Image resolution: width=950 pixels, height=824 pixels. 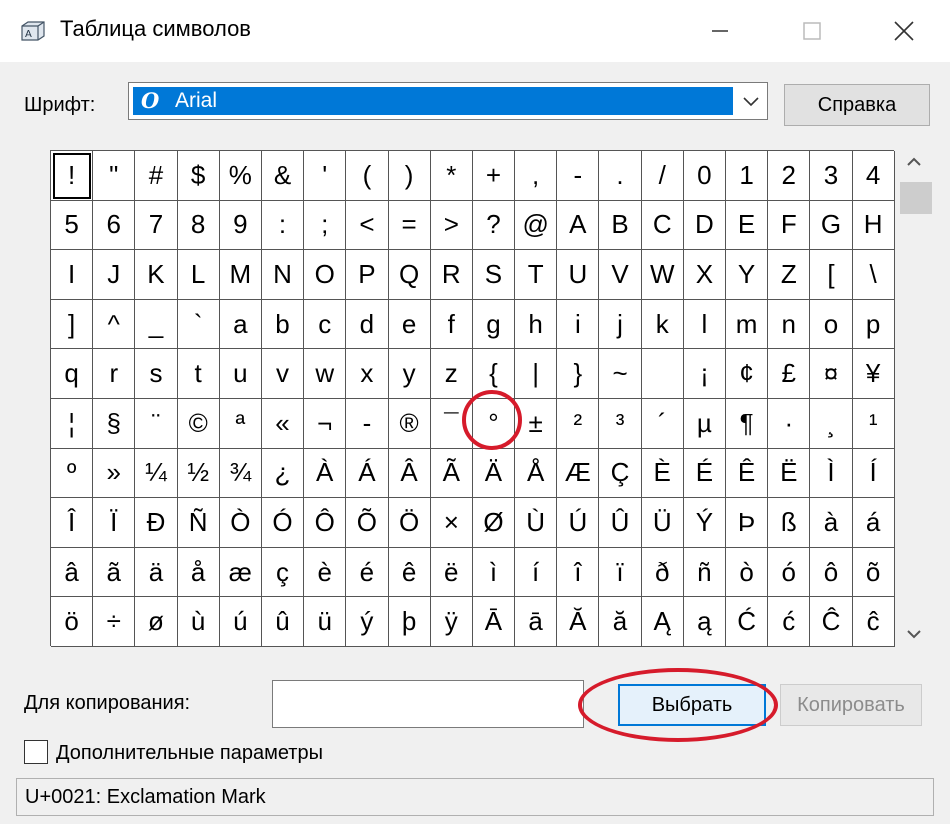 I want to click on char-cell: ¶, so click(x=747, y=423).